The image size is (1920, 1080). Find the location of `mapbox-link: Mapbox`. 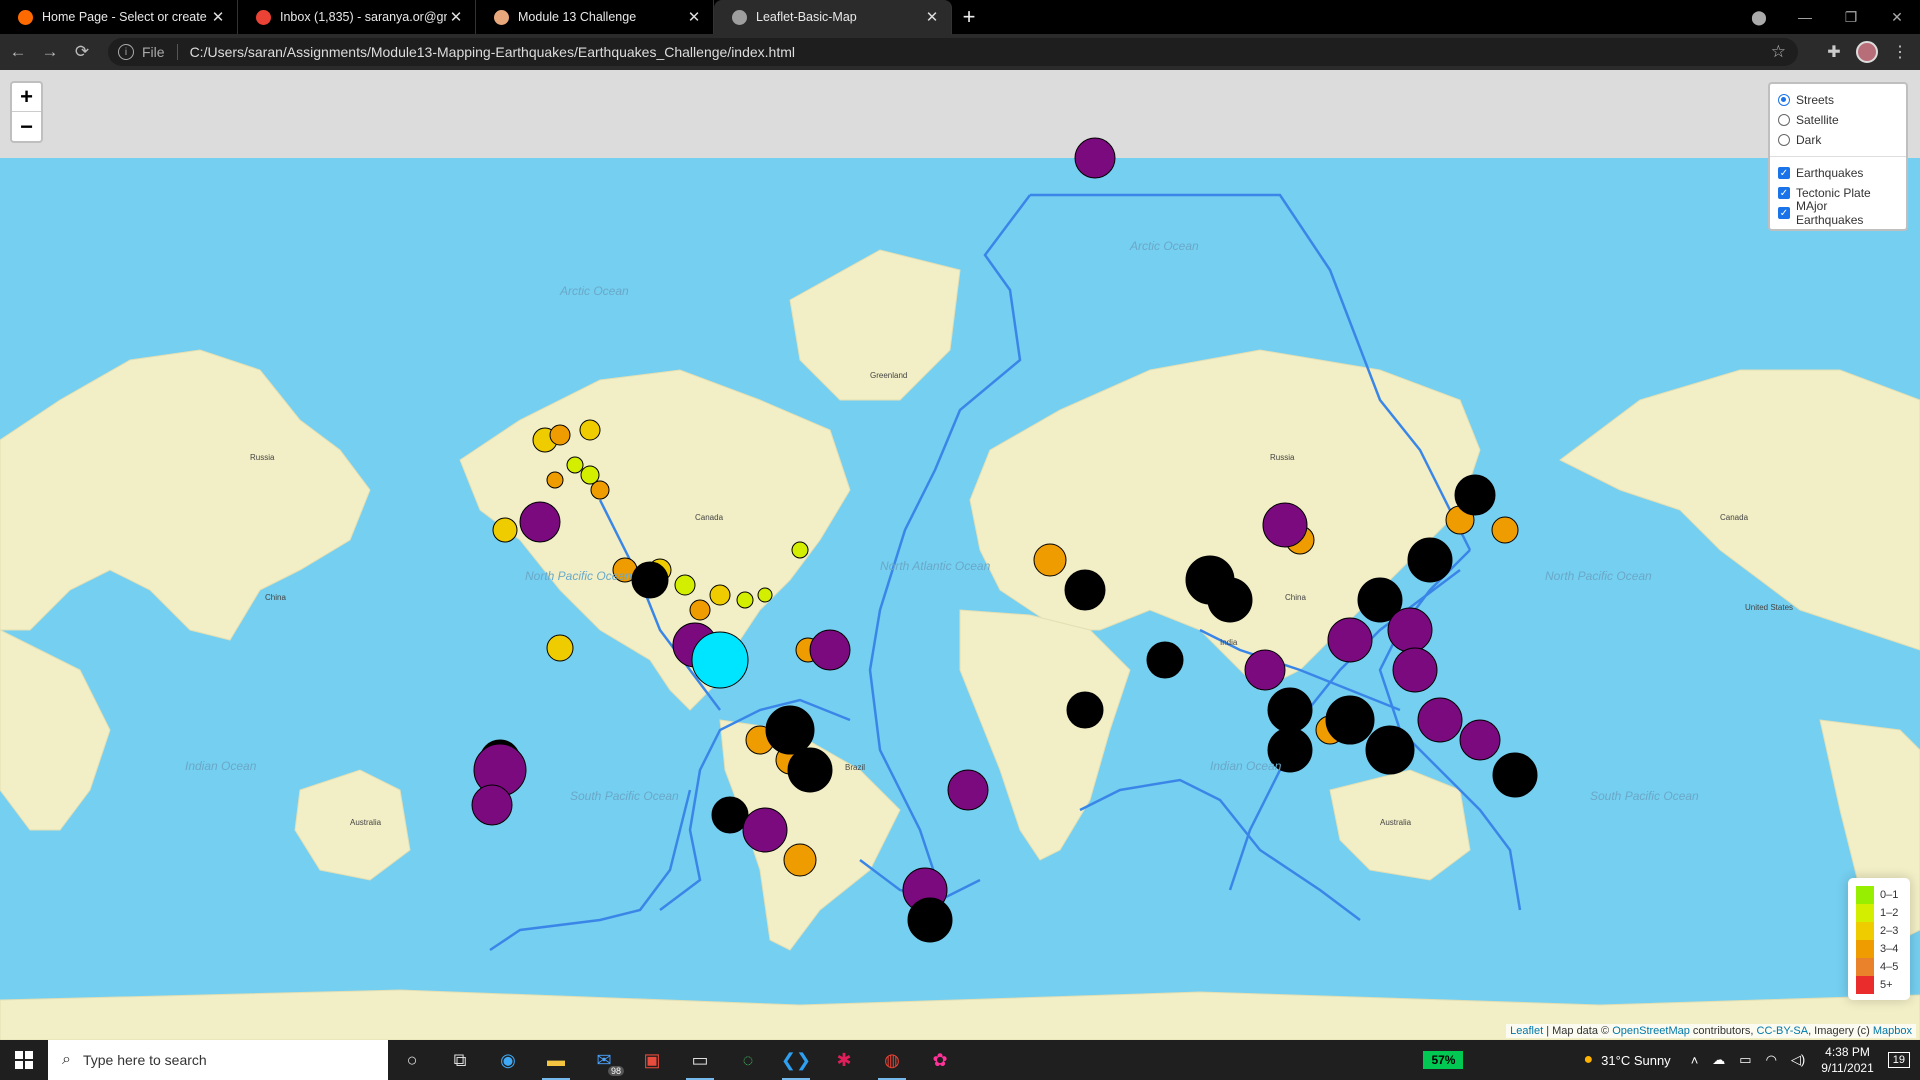

mapbox-link: Mapbox is located at coordinates (1892, 1031).